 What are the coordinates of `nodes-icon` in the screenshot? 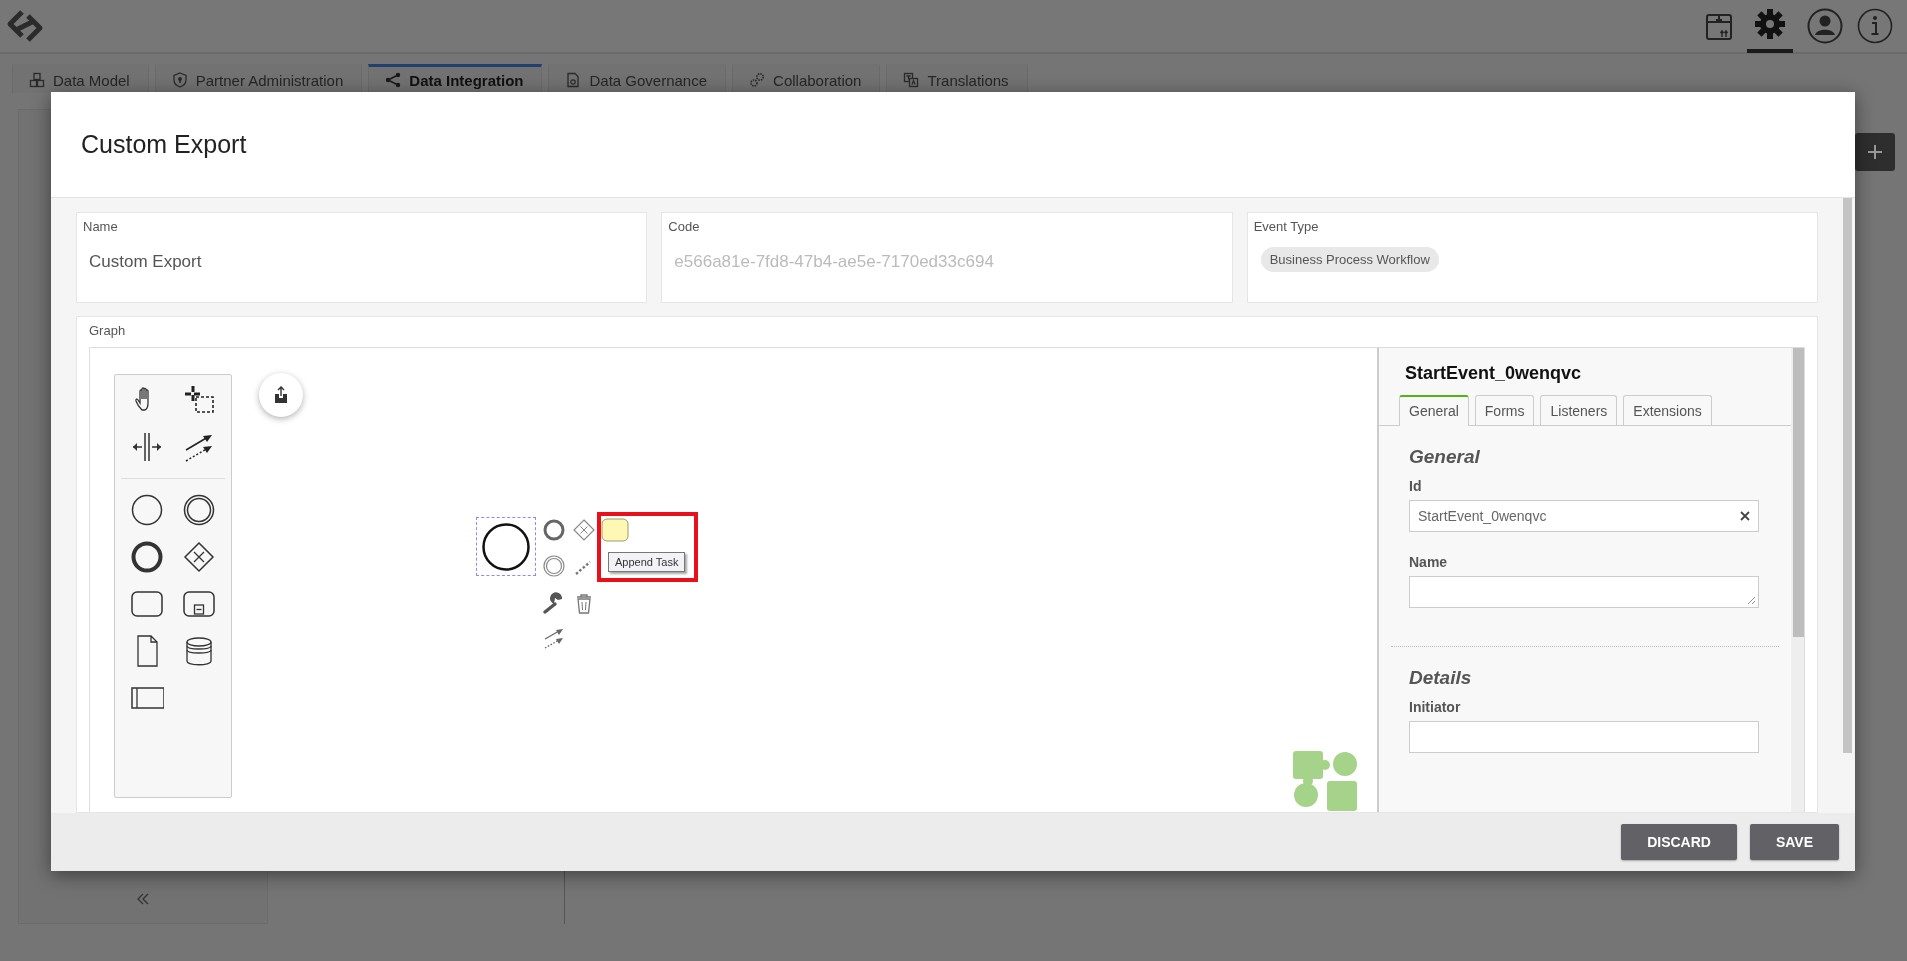 It's located at (393, 80).